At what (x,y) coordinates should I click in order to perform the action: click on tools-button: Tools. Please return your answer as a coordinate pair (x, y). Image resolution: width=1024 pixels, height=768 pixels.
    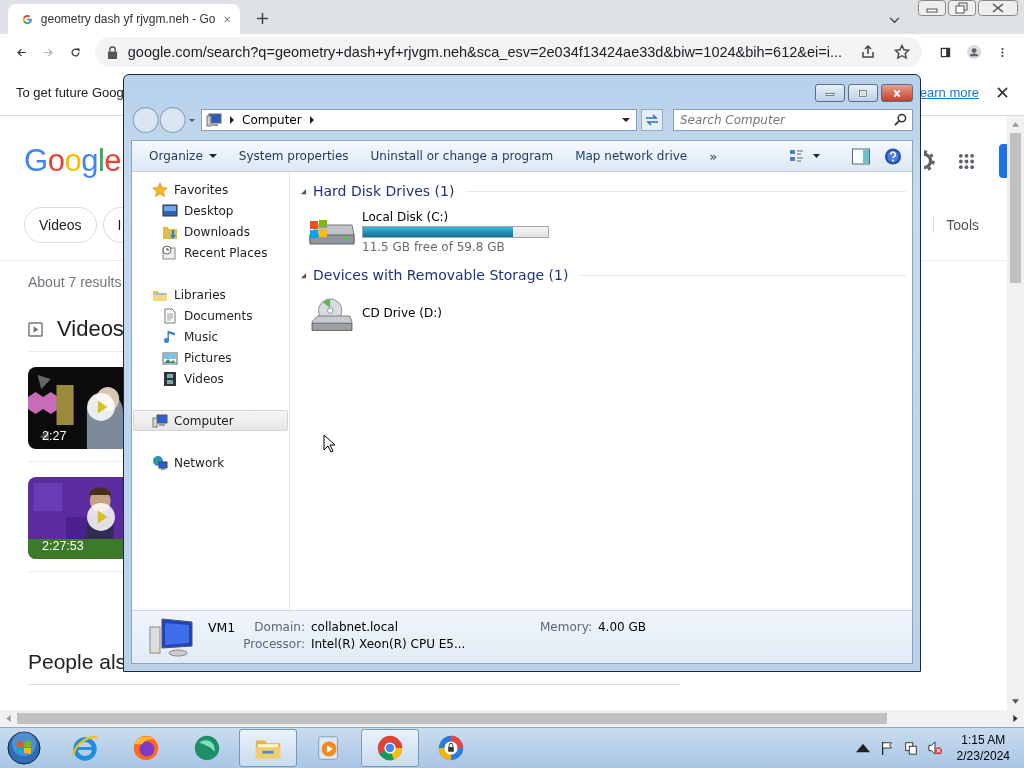
    Looking at the image, I should click on (956, 225).